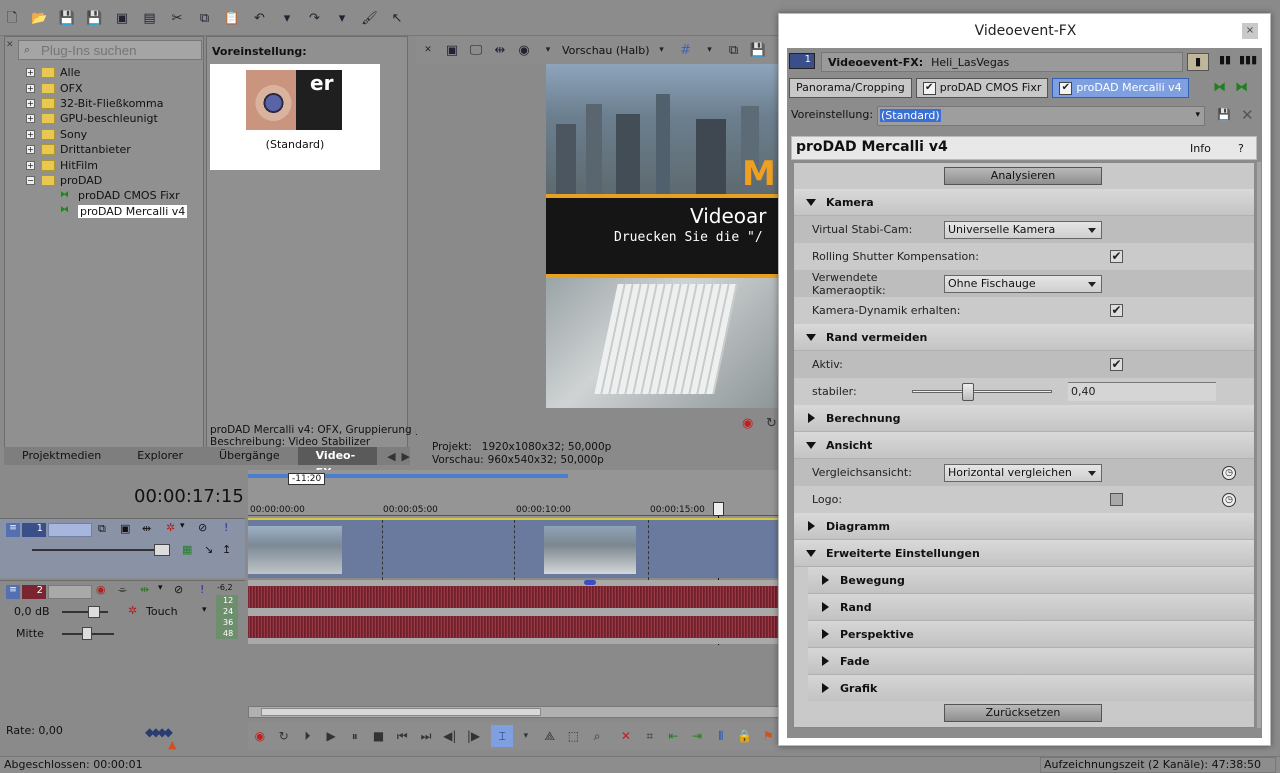 This screenshot has height=773, width=1280. What do you see at coordinates (721, 736) in the screenshot?
I see `split-icon: ⫴` at bounding box center [721, 736].